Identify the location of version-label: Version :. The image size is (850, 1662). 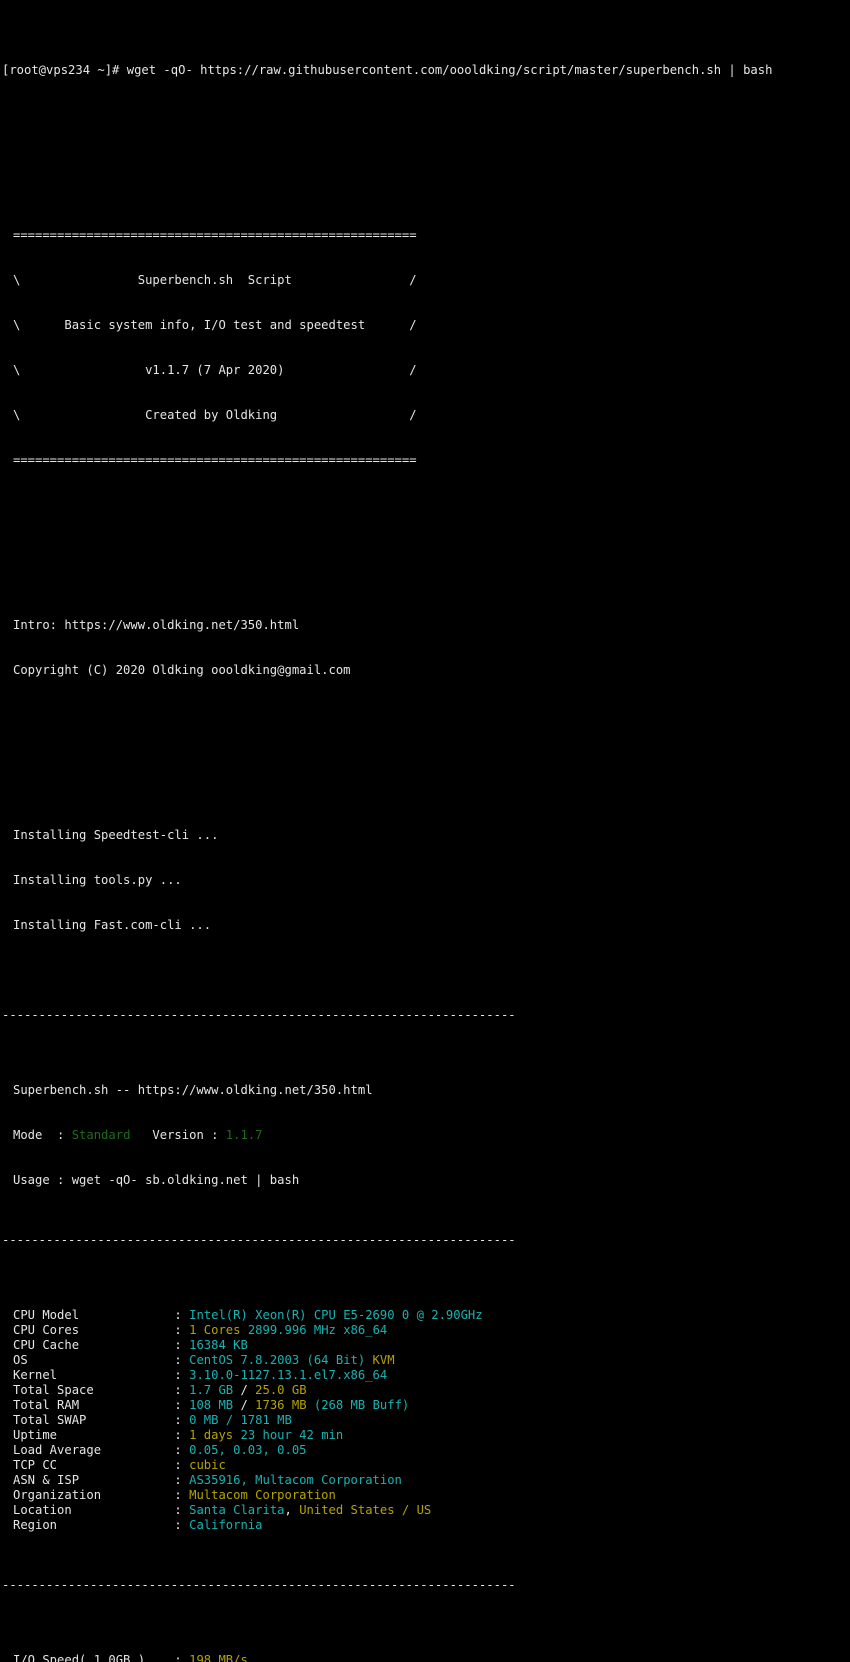
(178, 1135).